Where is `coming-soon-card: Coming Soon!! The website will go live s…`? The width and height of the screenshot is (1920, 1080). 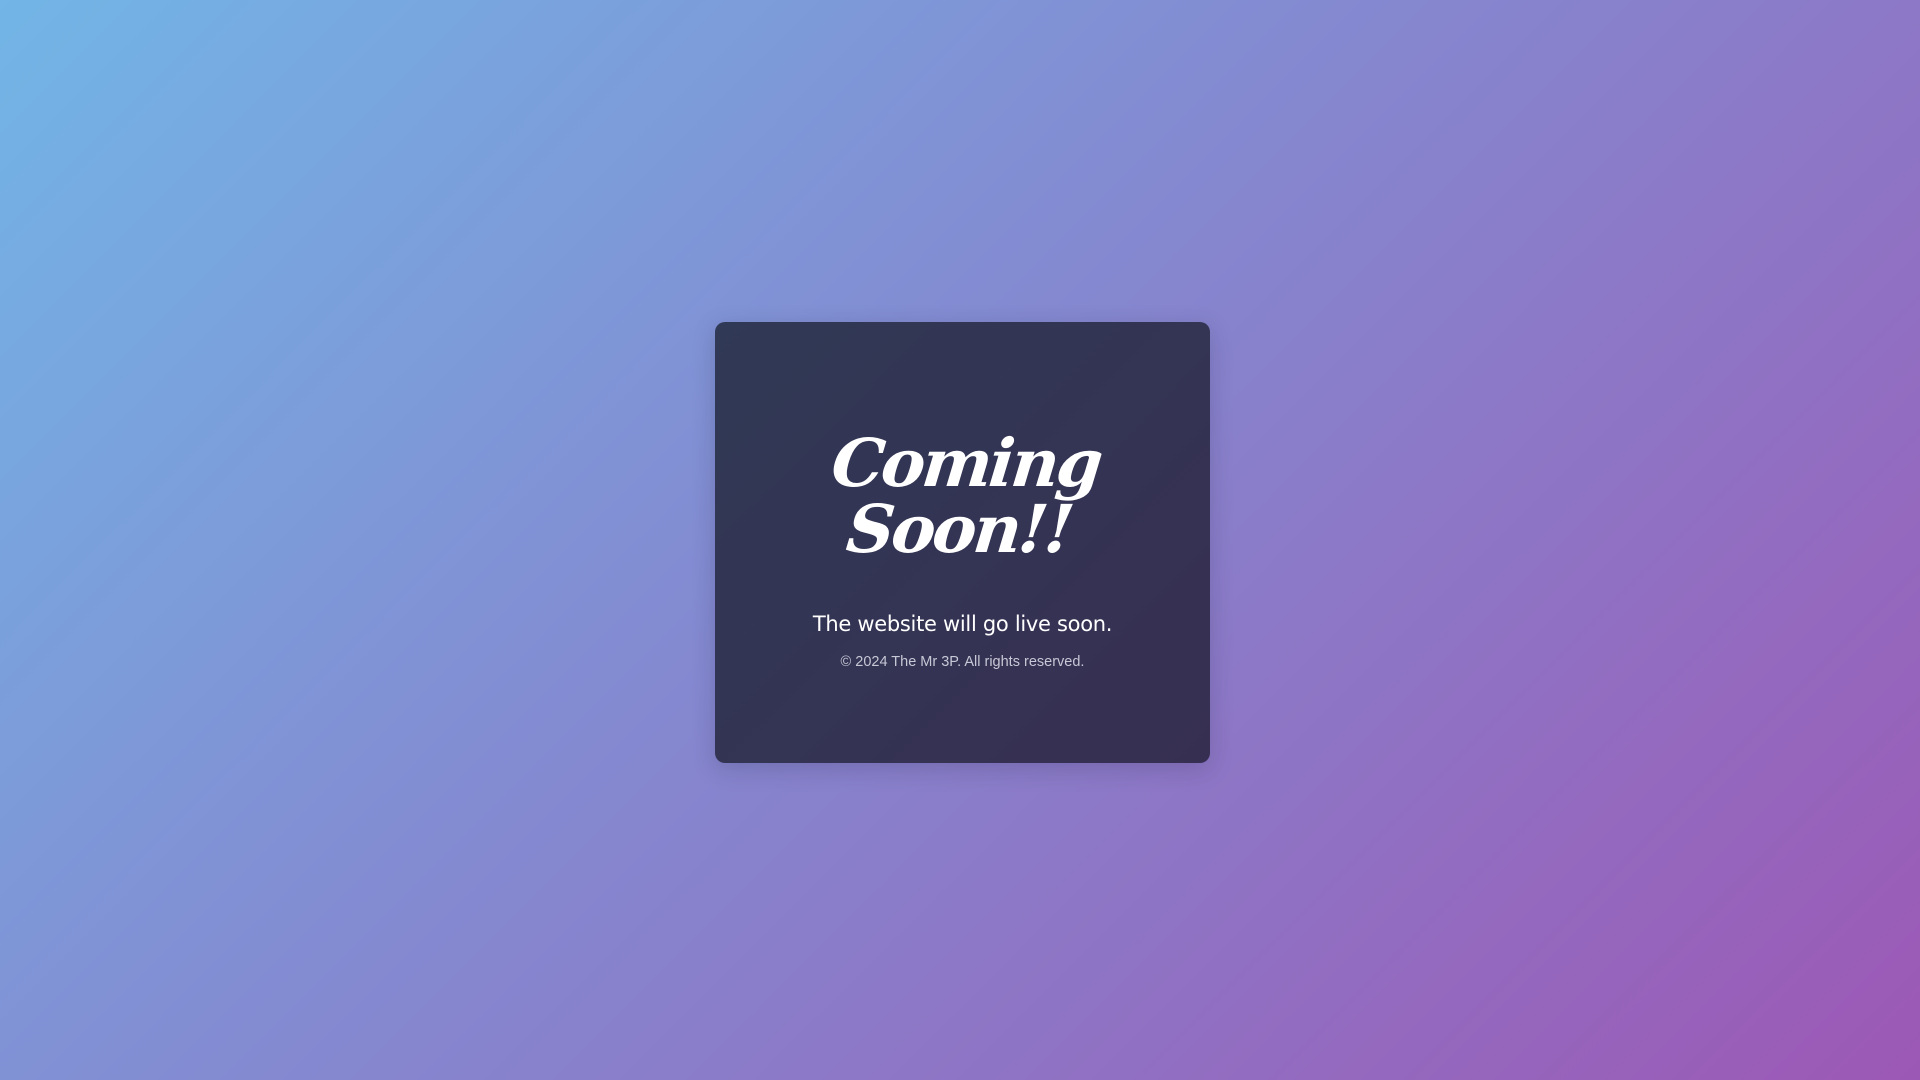
coming-soon-card: Coming Soon!! The website will go live s… is located at coordinates (962, 542).